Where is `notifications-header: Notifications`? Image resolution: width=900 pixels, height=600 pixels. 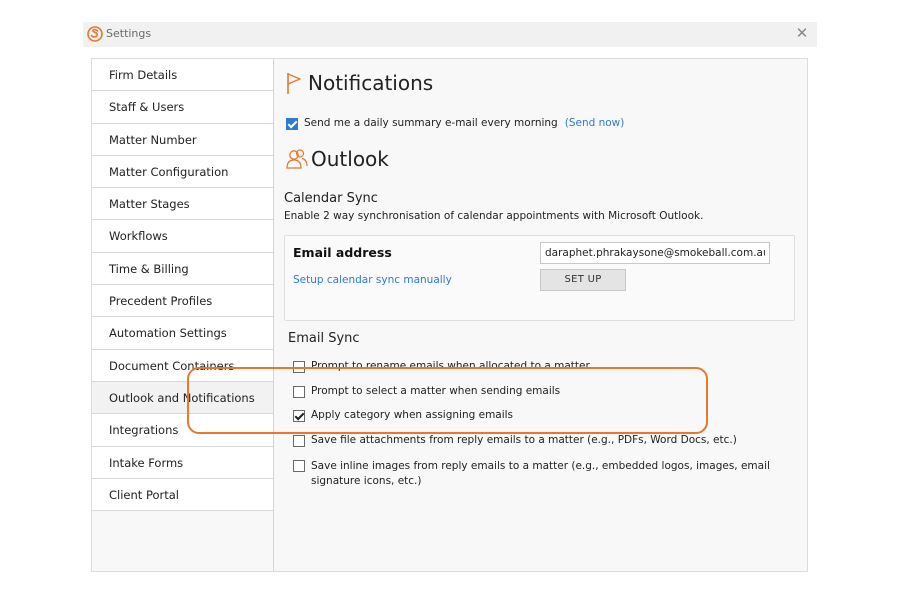 notifications-header: Notifications is located at coordinates (359, 83).